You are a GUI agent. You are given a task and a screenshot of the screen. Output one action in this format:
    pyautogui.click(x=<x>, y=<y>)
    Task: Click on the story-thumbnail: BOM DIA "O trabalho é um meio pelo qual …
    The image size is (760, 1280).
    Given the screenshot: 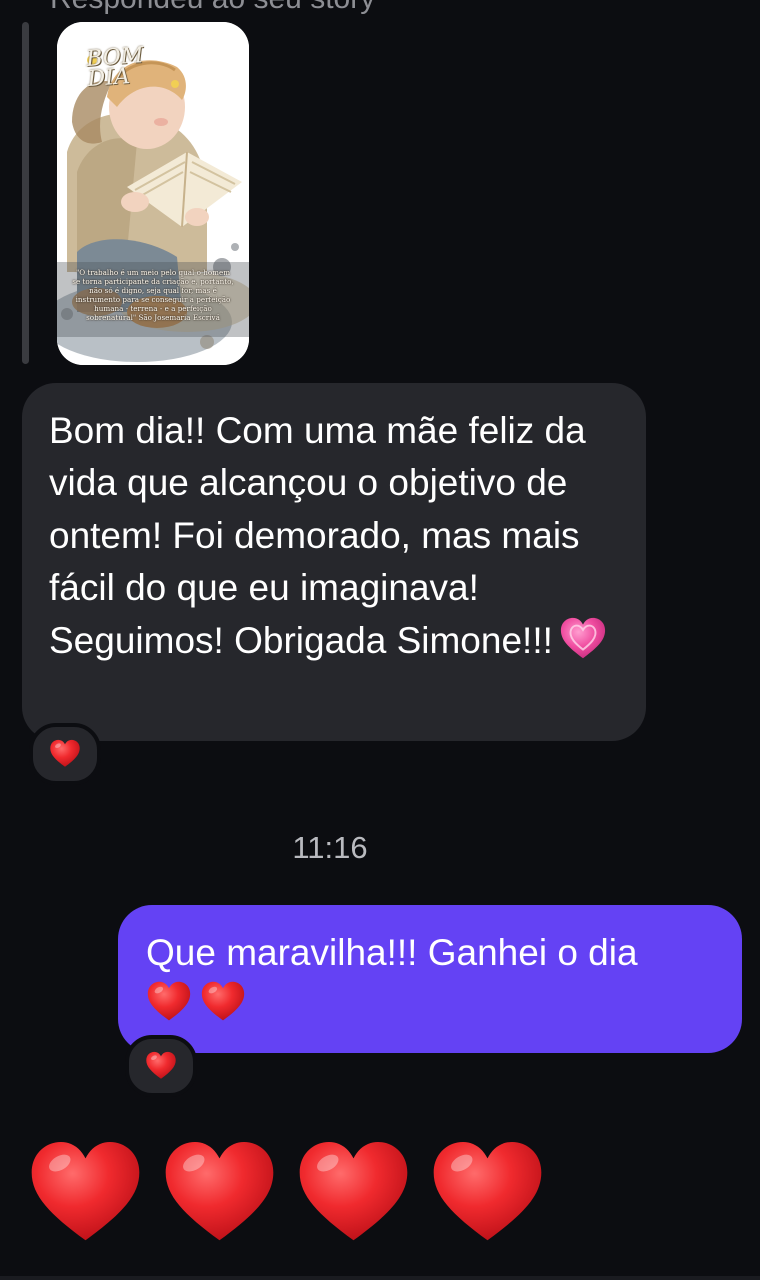 What is the action you would take?
    pyautogui.click(x=153, y=193)
    